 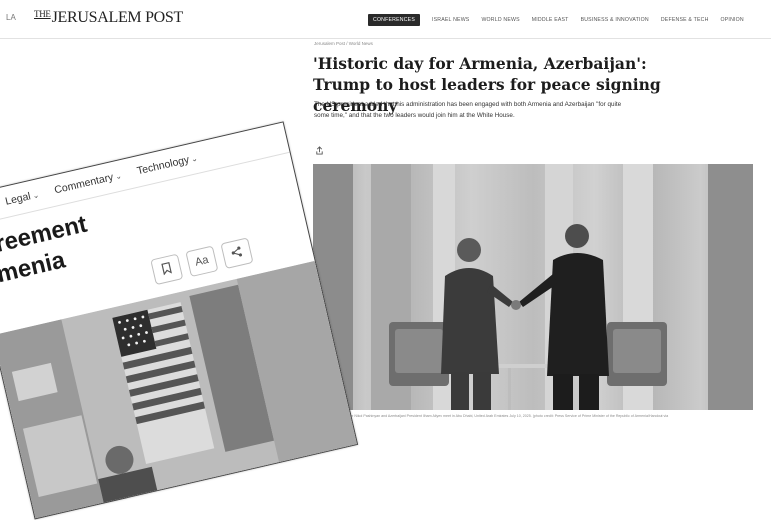 I want to click on nav-defense-tech: DEFENSE & TECH, so click(x=685, y=20).